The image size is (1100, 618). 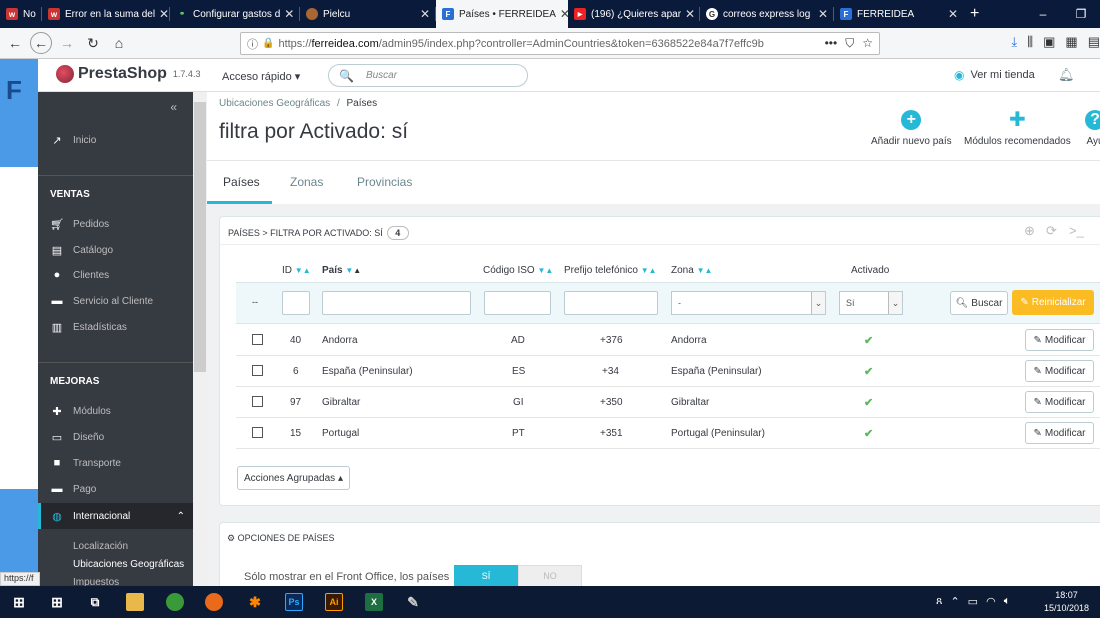 What do you see at coordinates (1049, 42) in the screenshot?
I see `sidebar-icon: ▣` at bounding box center [1049, 42].